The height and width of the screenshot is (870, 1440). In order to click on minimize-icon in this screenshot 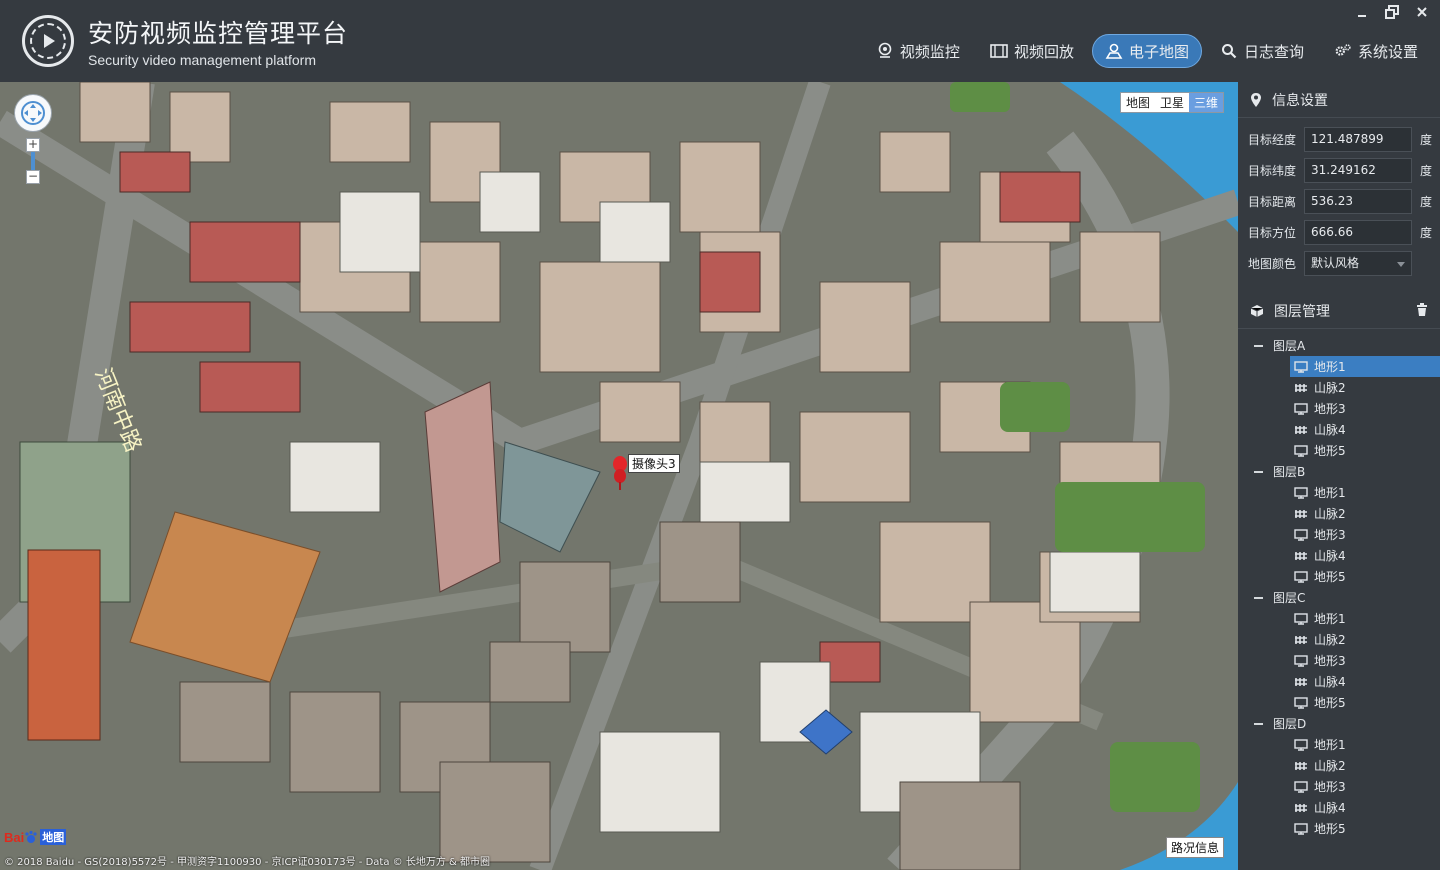, I will do `click(1362, 12)`.